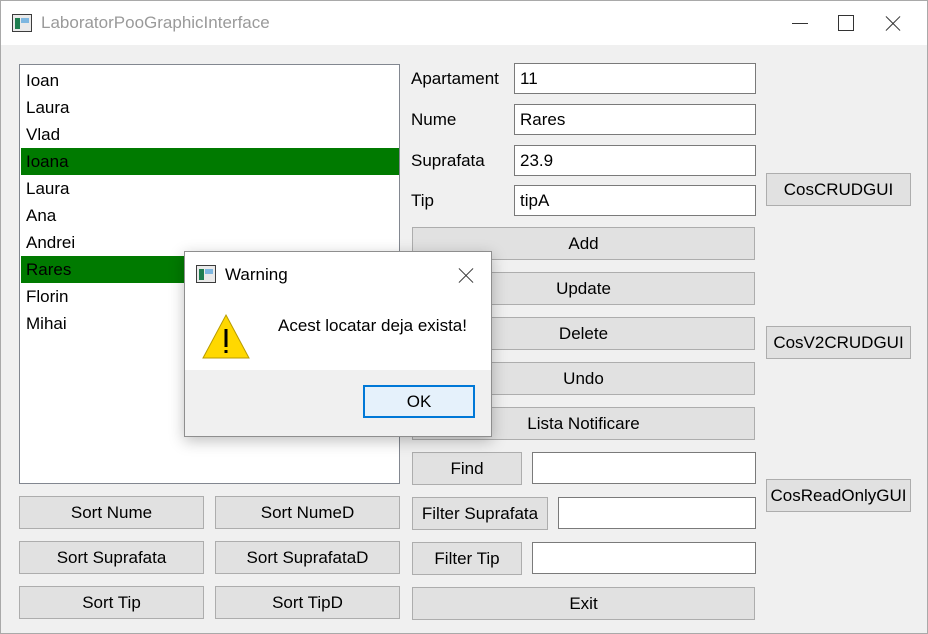 This screenshot has width=928, height=634. I want to click on sort-nume-desc-button: Sort NumeD, so click(307, 512).